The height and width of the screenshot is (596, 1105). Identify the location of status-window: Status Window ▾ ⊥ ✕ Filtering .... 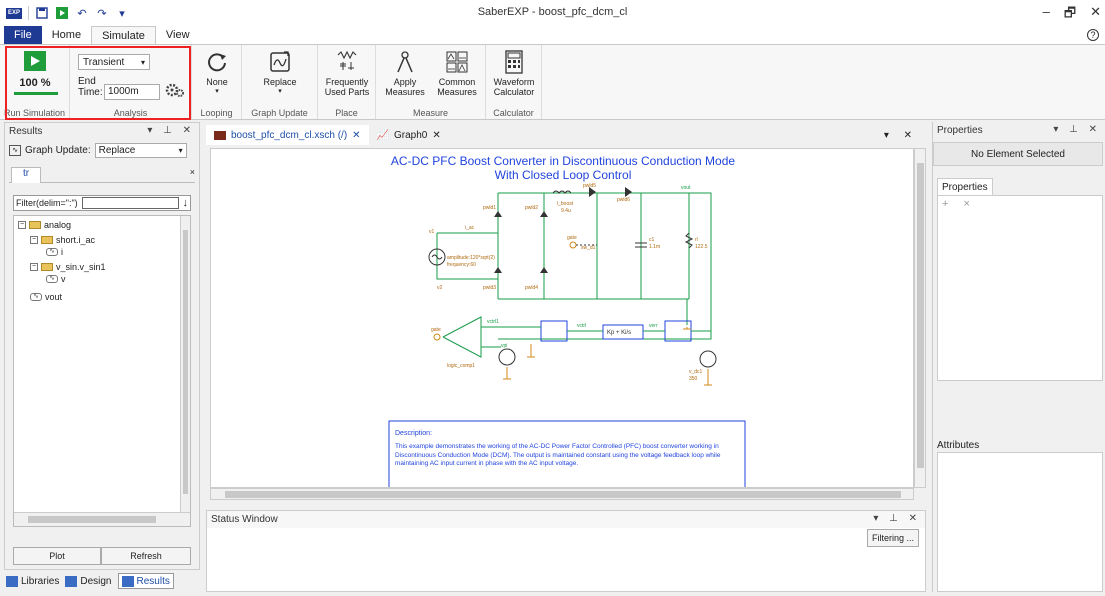
(566, 551).